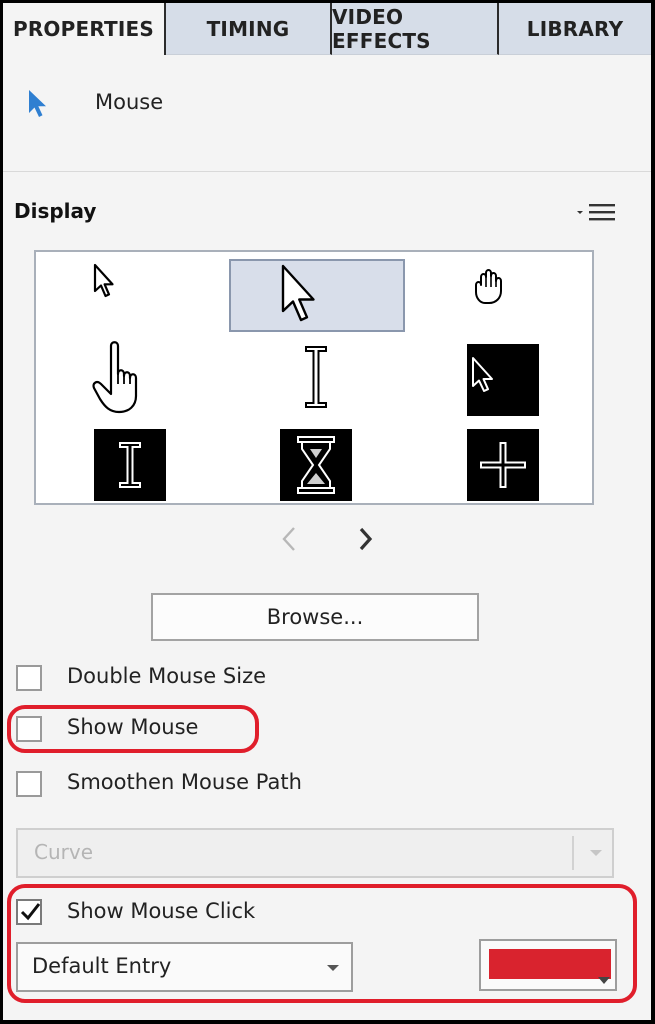 The image size is (655, 1024). Describe the element at coordinates (102, 966) in the screenshot. I see `click-style-value: Default Entry` at that location.